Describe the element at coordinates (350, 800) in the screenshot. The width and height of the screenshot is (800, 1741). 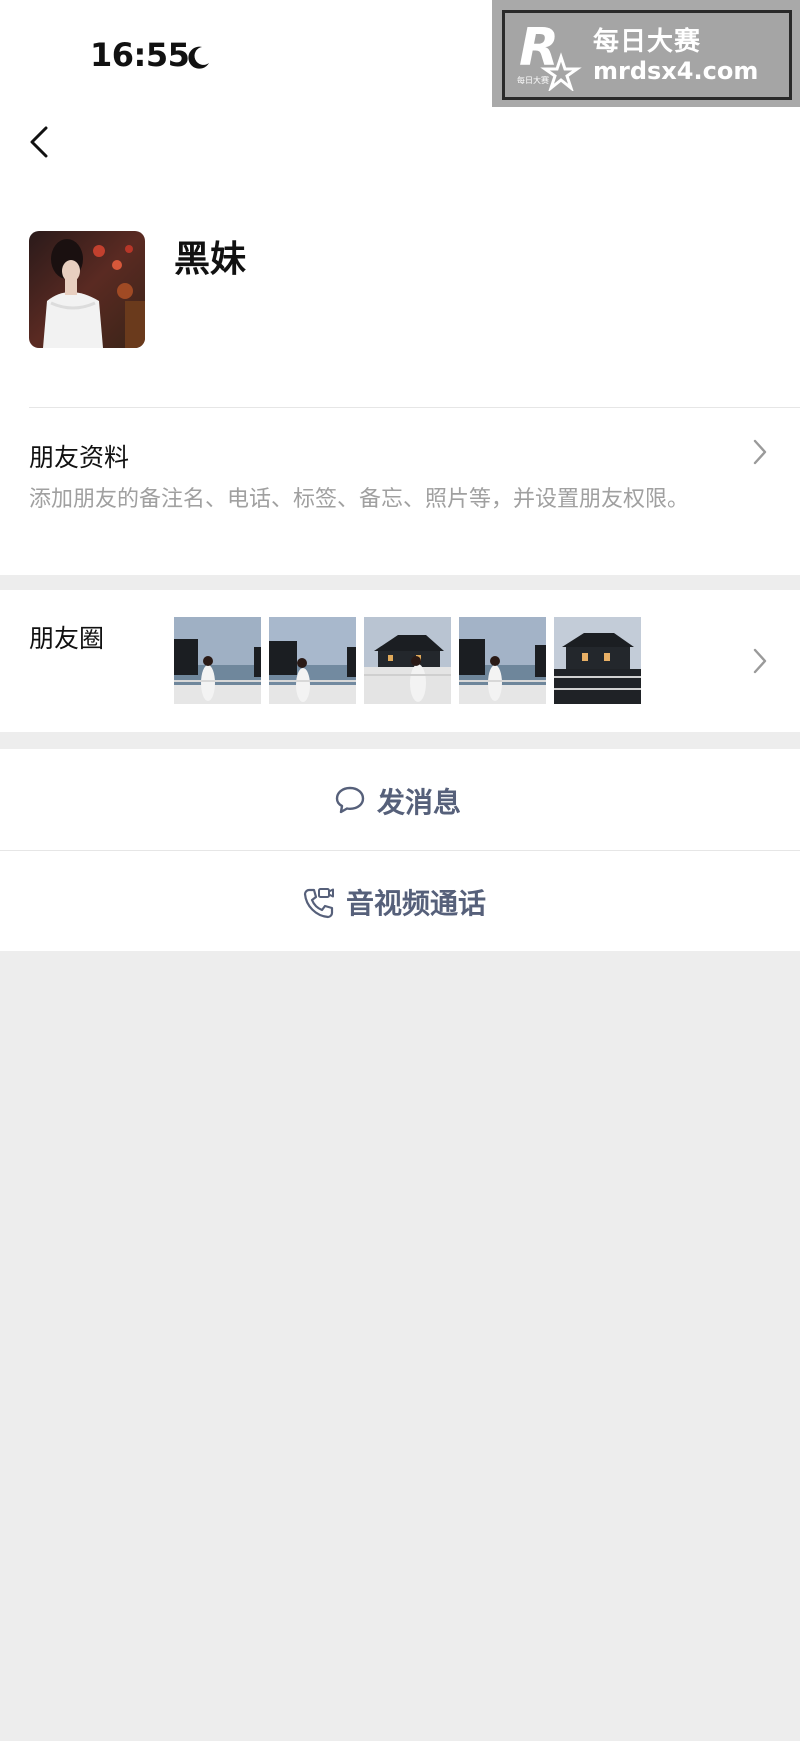
I see `chat-bubble-icon` at that location.